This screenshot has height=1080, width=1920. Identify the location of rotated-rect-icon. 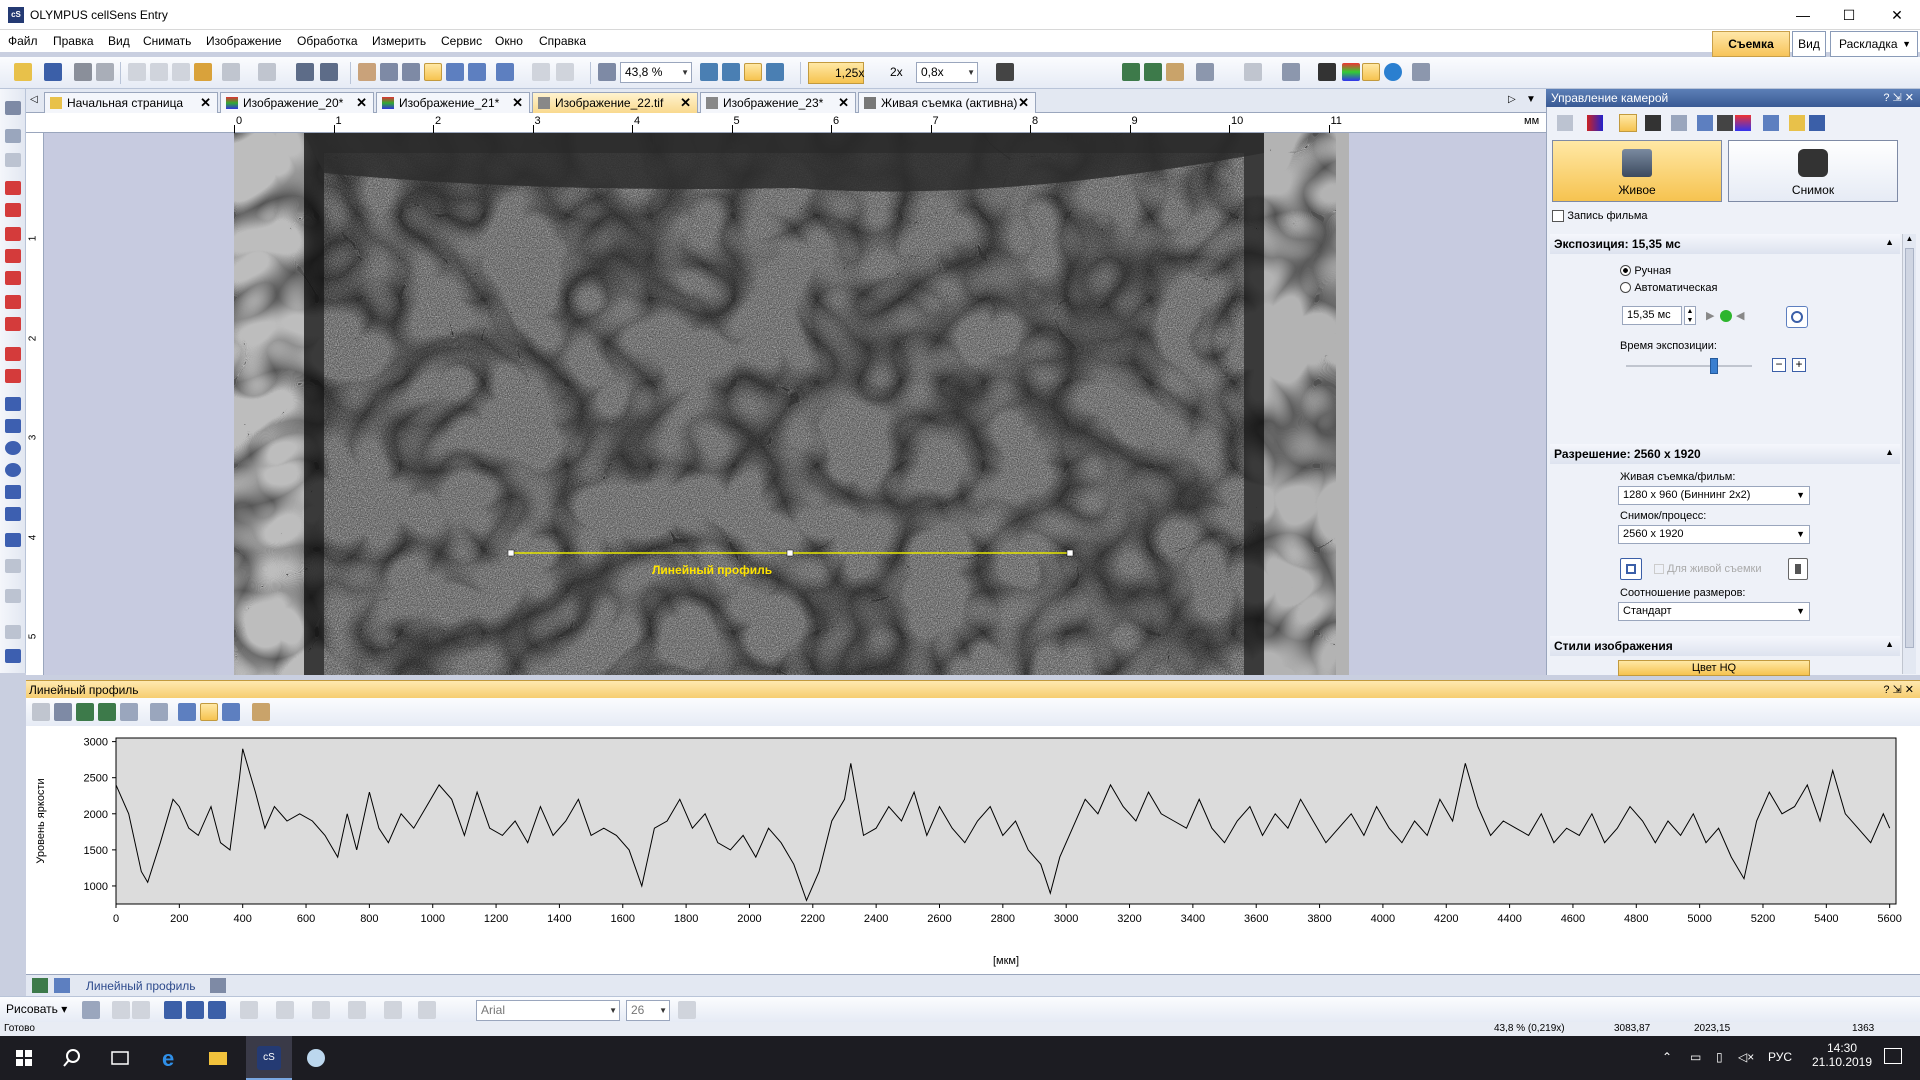
(13, 426).